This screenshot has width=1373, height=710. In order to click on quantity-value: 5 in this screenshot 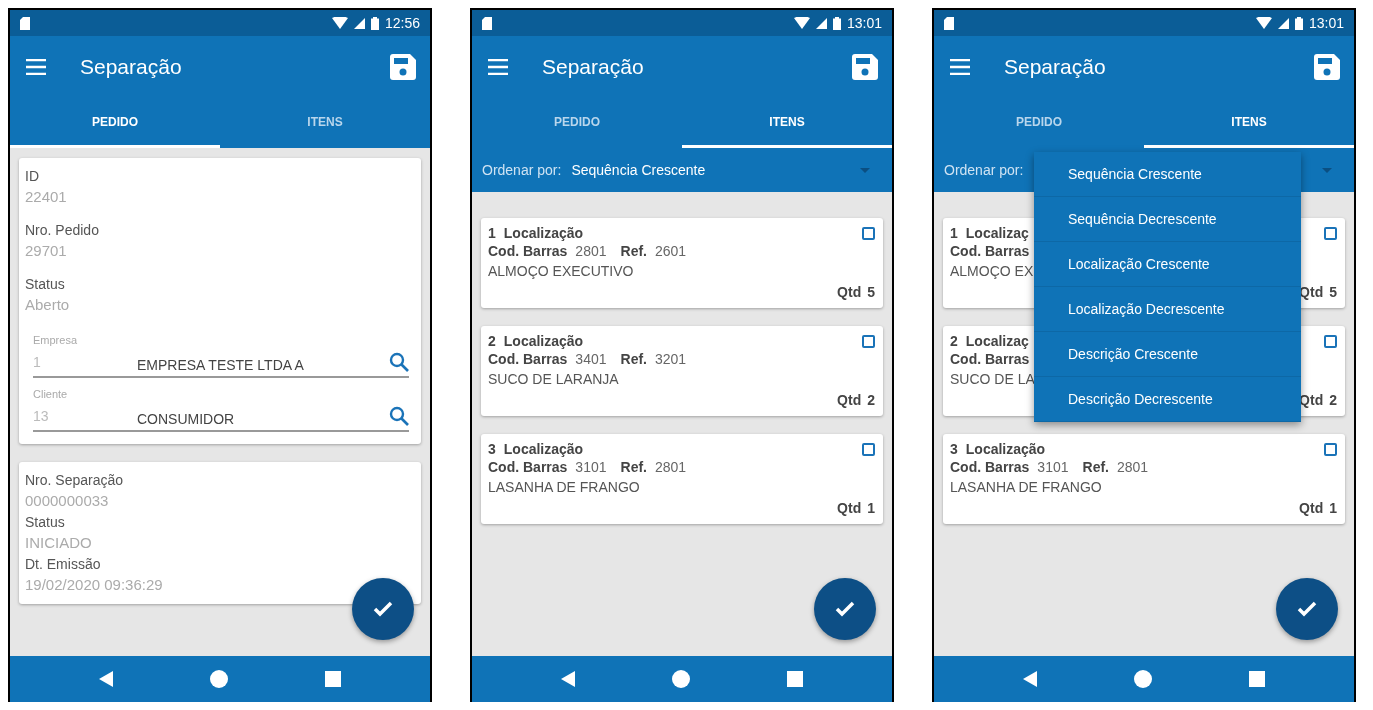, I will do `click(1333, 292)`.